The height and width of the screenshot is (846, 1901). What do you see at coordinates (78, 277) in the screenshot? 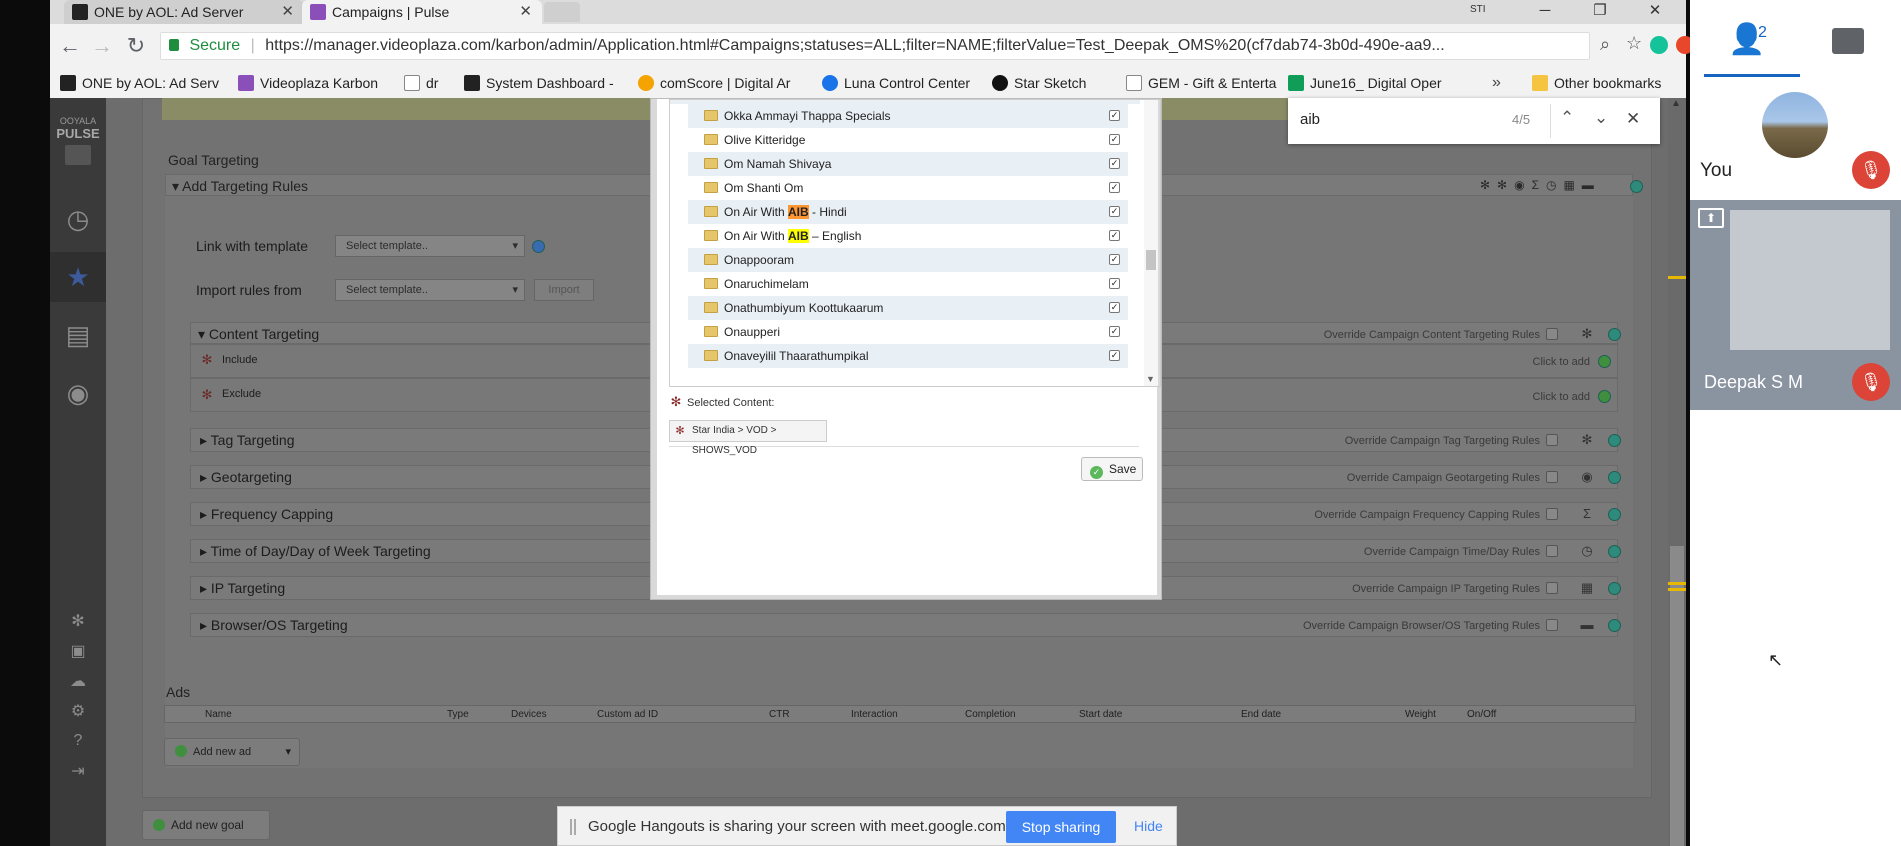
I see `campaigns-star-icon: ★` at bounding box center [78, 277].